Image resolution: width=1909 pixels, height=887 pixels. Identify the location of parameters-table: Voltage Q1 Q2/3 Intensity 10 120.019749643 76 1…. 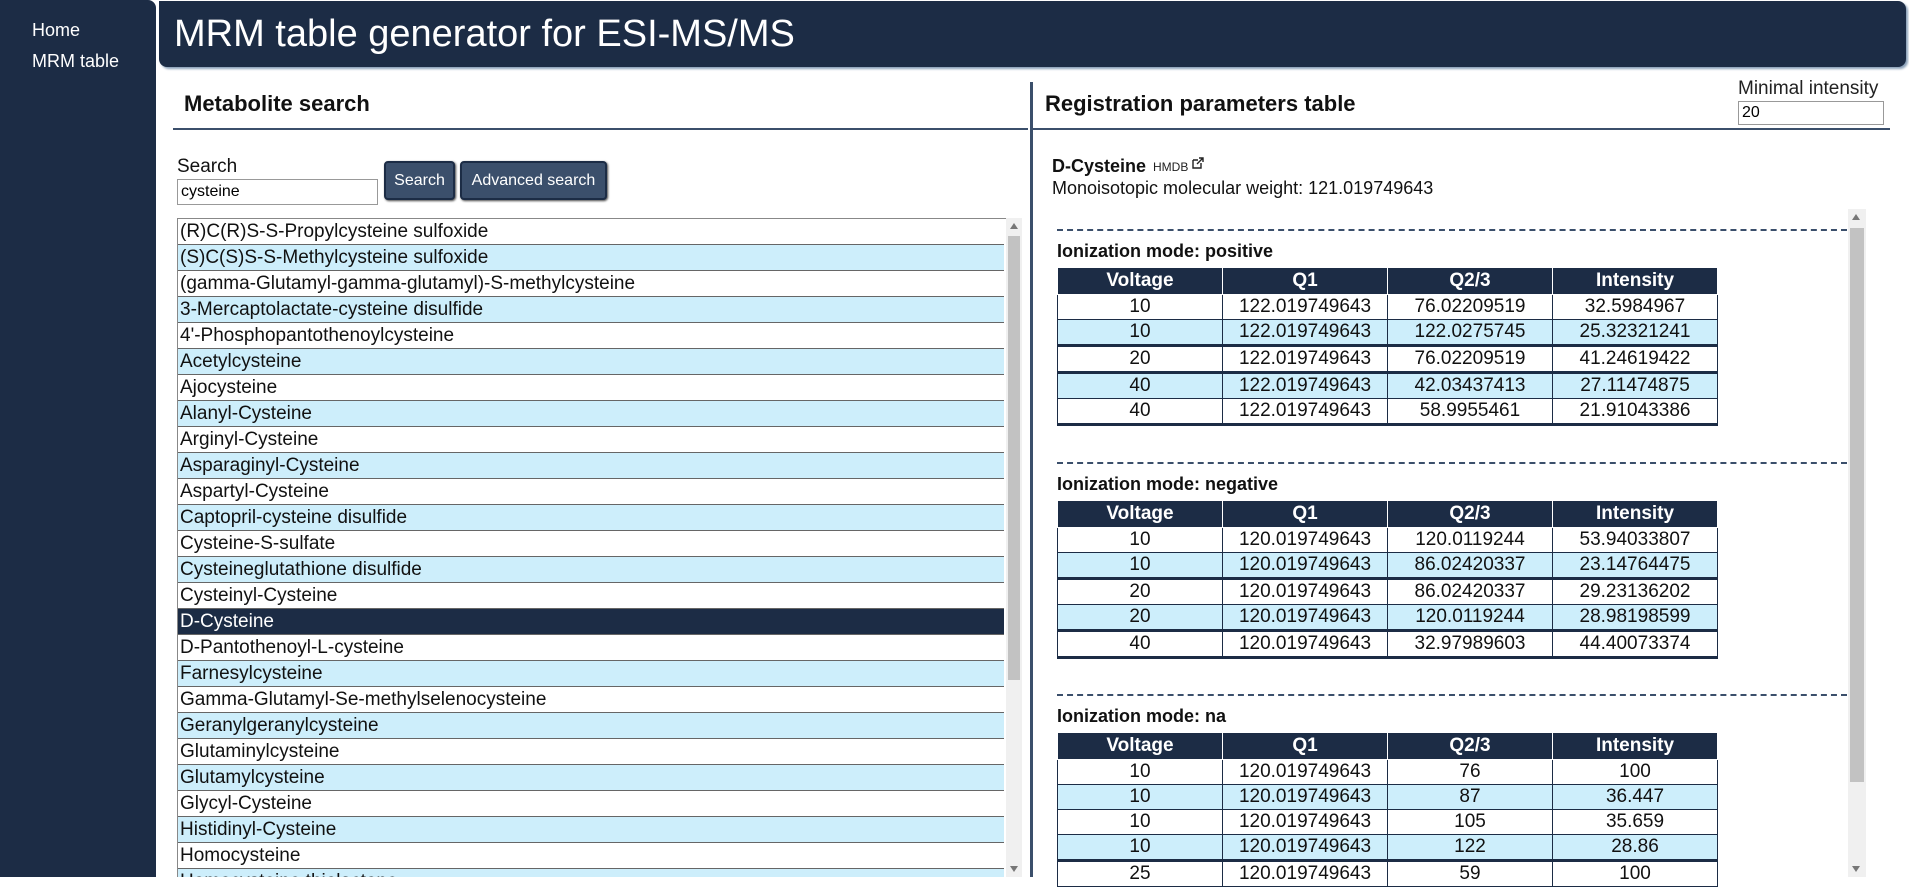
(1387, 809).